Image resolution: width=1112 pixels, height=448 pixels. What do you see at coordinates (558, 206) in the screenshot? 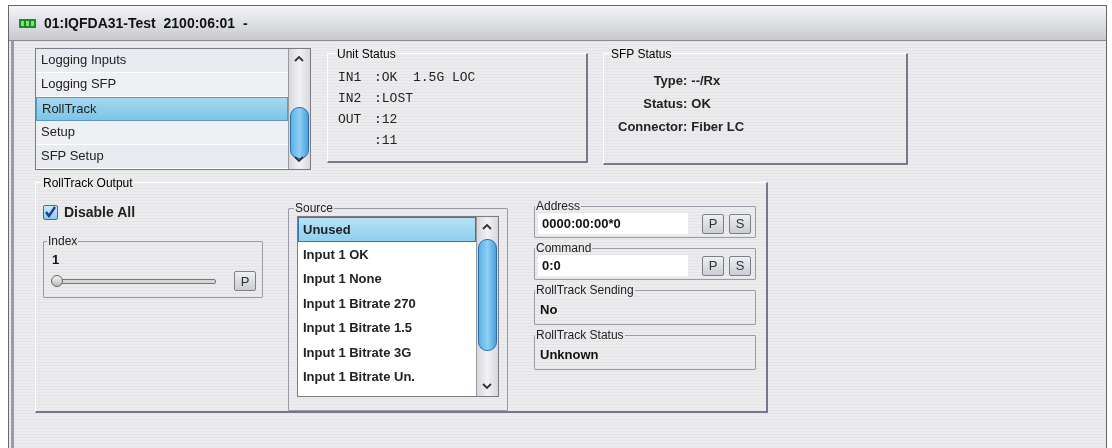
I see `group-label: Address` at bounding box center [558, 206].